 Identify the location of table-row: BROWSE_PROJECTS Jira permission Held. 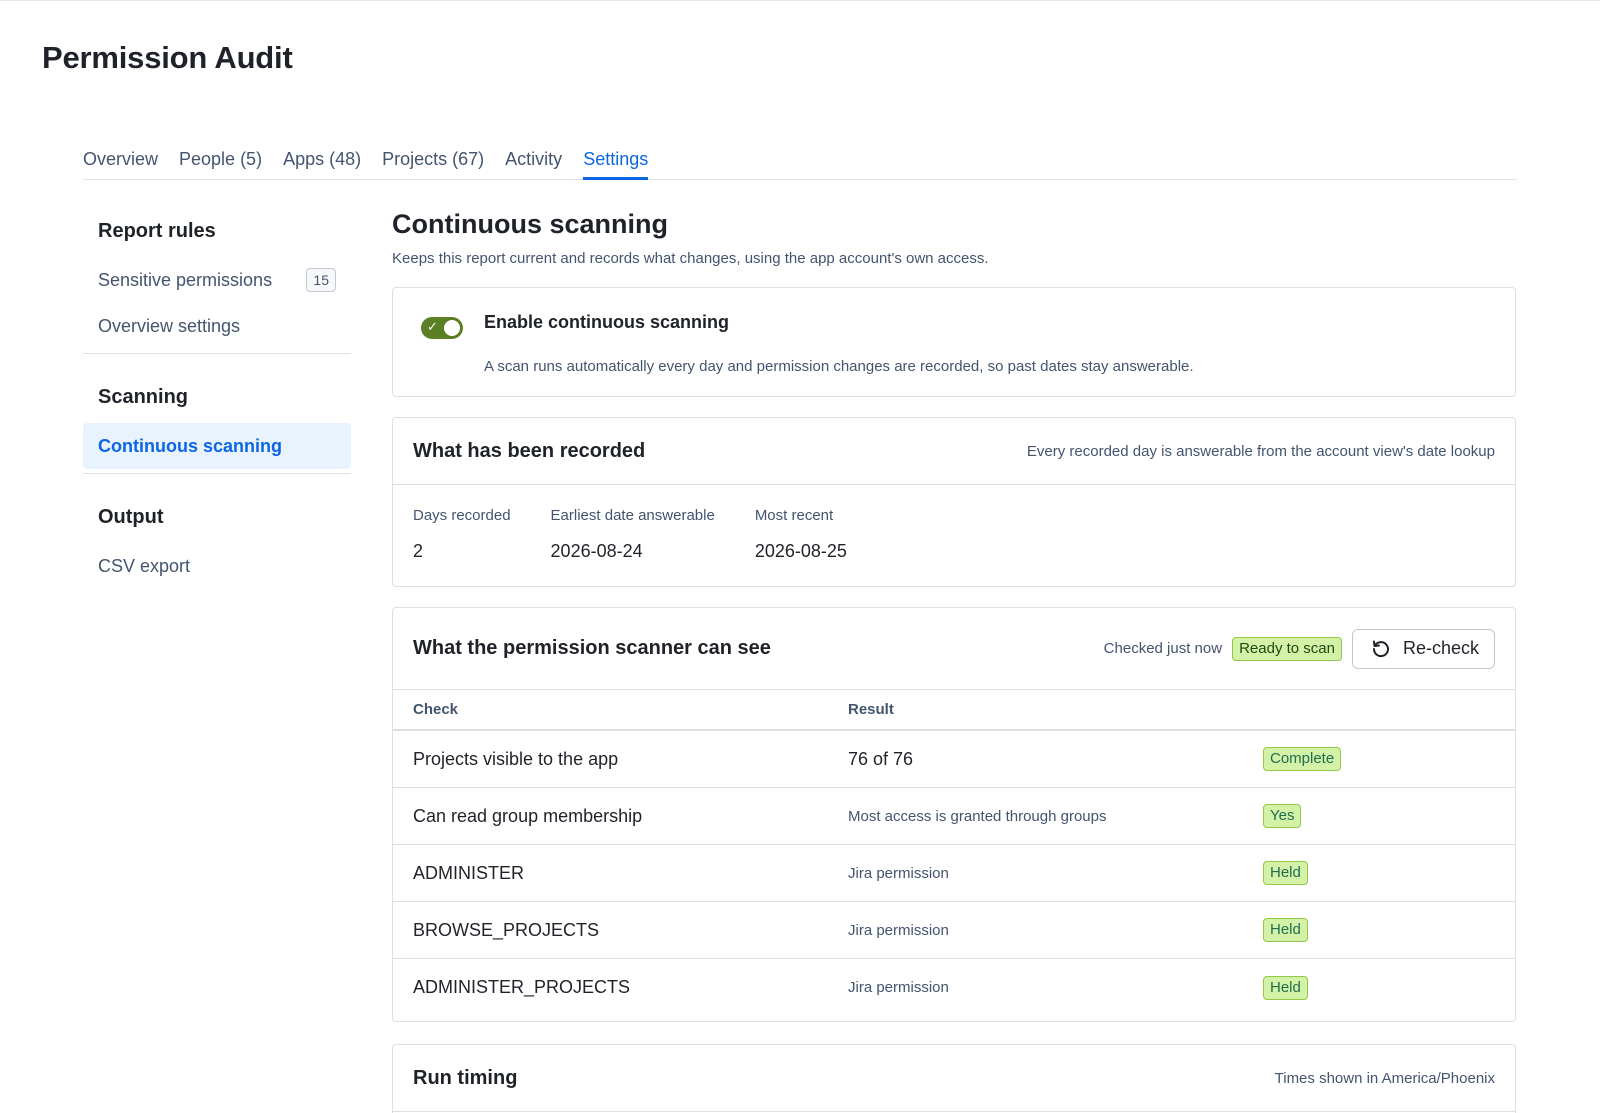
(954, 930).